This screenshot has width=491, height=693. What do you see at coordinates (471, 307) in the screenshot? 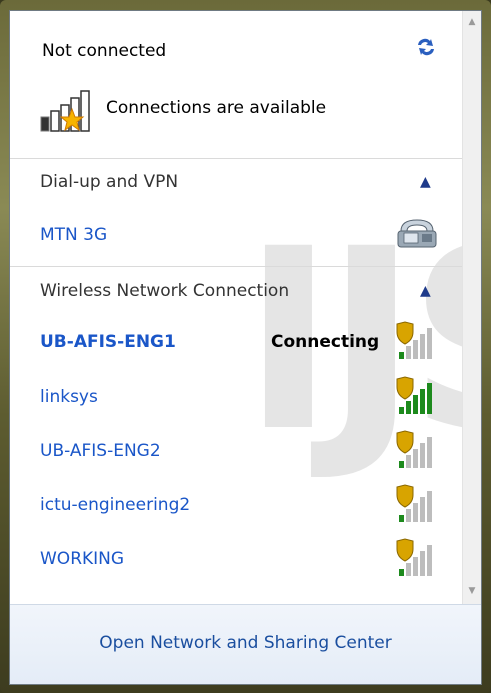
I see `scrollbar: ▲ ▼` at bounding box center [471, 307].